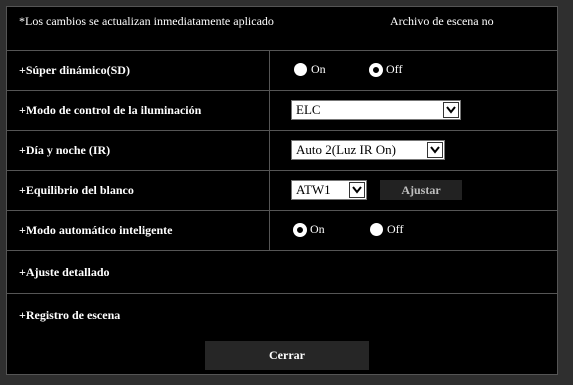  I want to click on adjust-button: Ajustar, so click(421, 190).